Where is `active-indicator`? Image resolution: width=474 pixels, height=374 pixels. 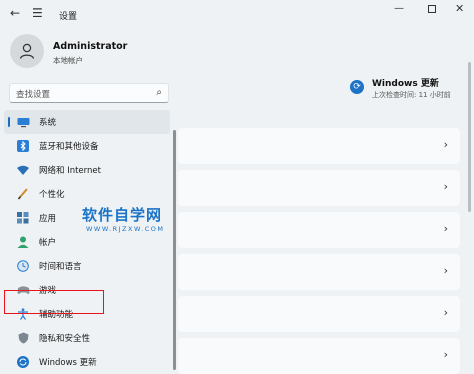
active-indicator is located at coordinates (9, 122).